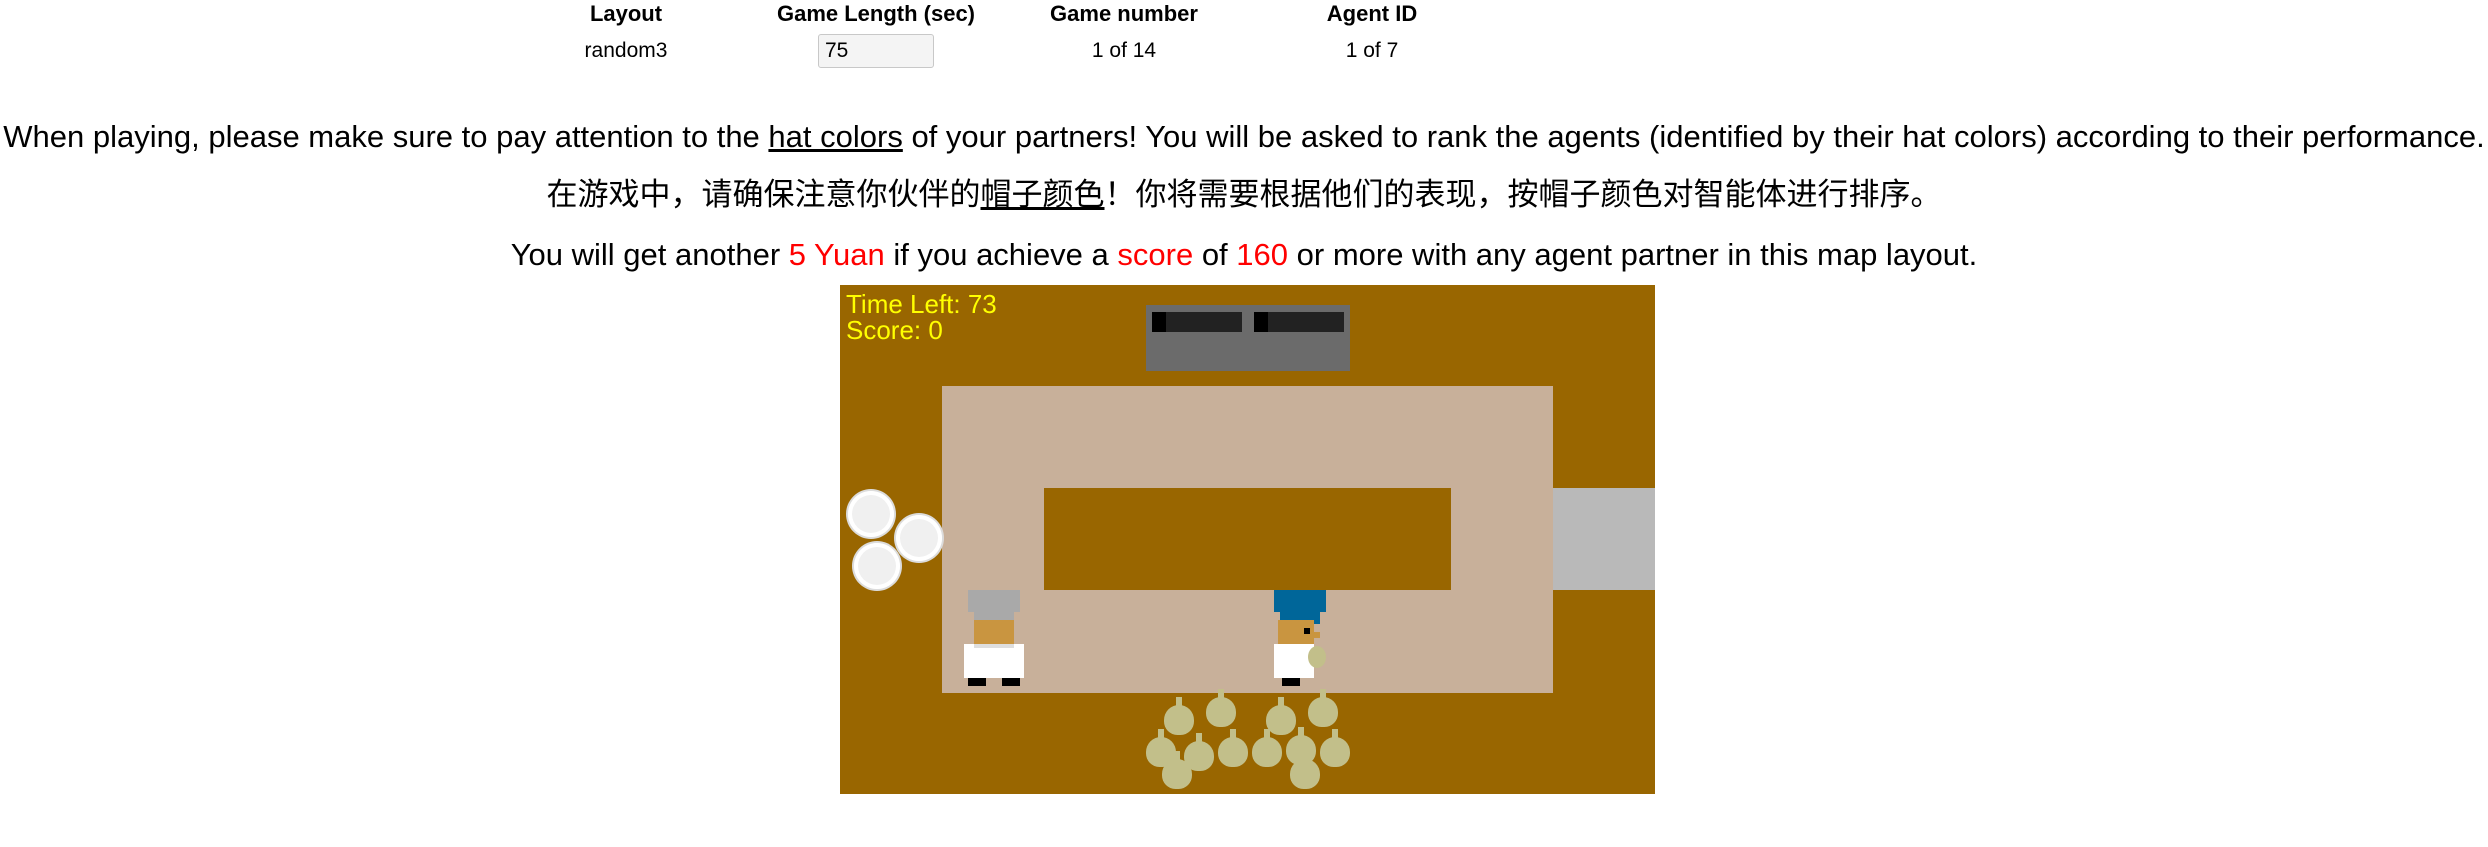  What do you see at coordinates (1300, 640) in the screenshot?
I see `player-chef` at bounding box center [1300, 640].